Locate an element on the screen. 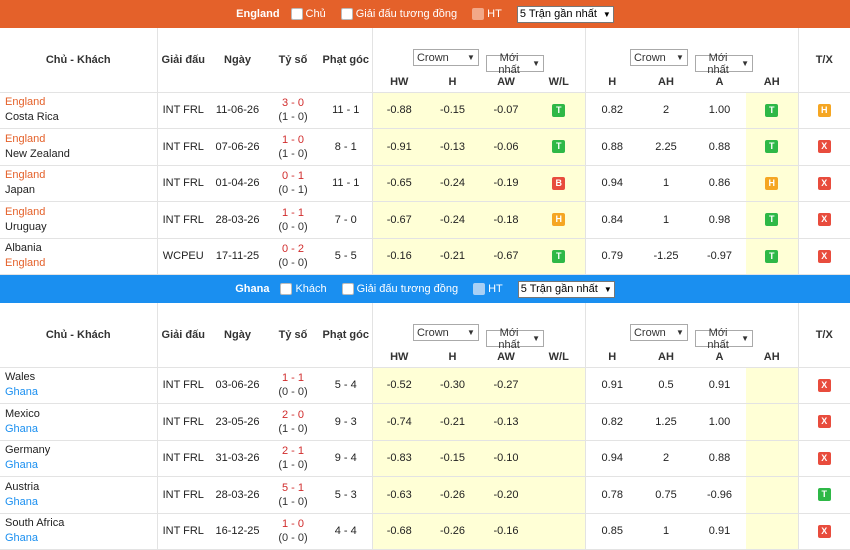  odds-hw: -0.68 is located at coordinates (399, 531).